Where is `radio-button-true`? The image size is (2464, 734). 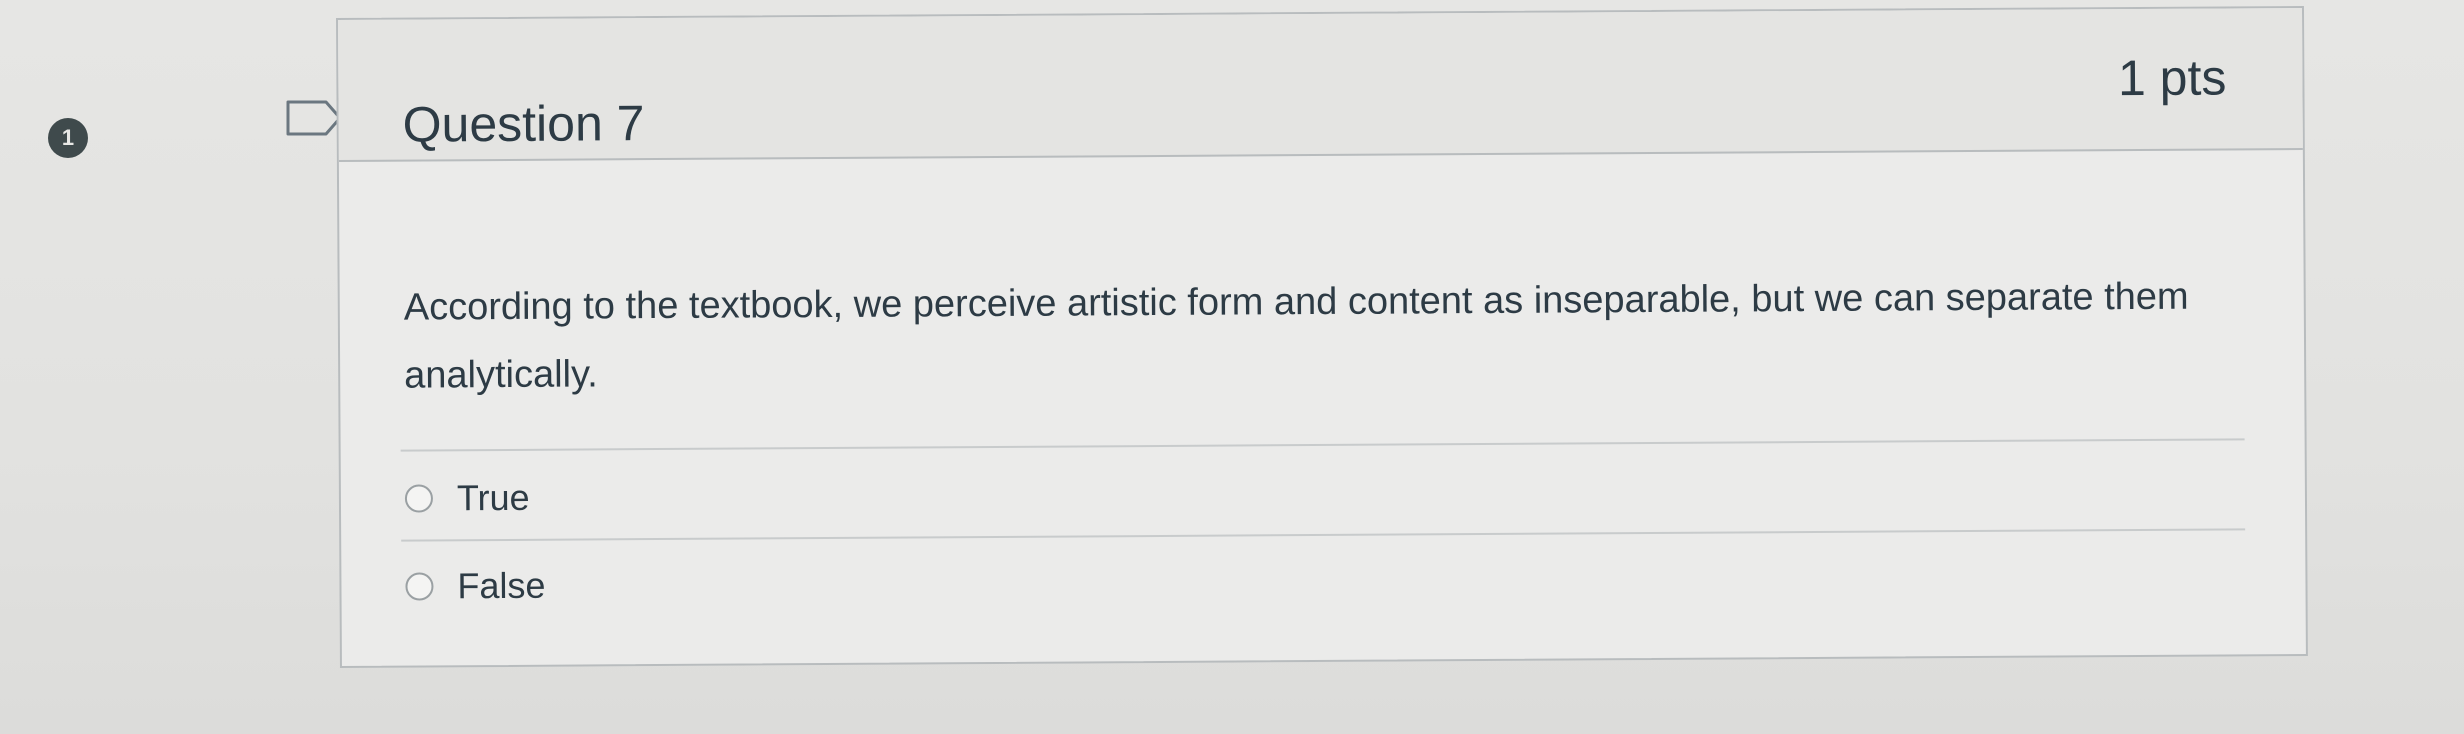 radio-button-true is located at coordinates (419, 498).